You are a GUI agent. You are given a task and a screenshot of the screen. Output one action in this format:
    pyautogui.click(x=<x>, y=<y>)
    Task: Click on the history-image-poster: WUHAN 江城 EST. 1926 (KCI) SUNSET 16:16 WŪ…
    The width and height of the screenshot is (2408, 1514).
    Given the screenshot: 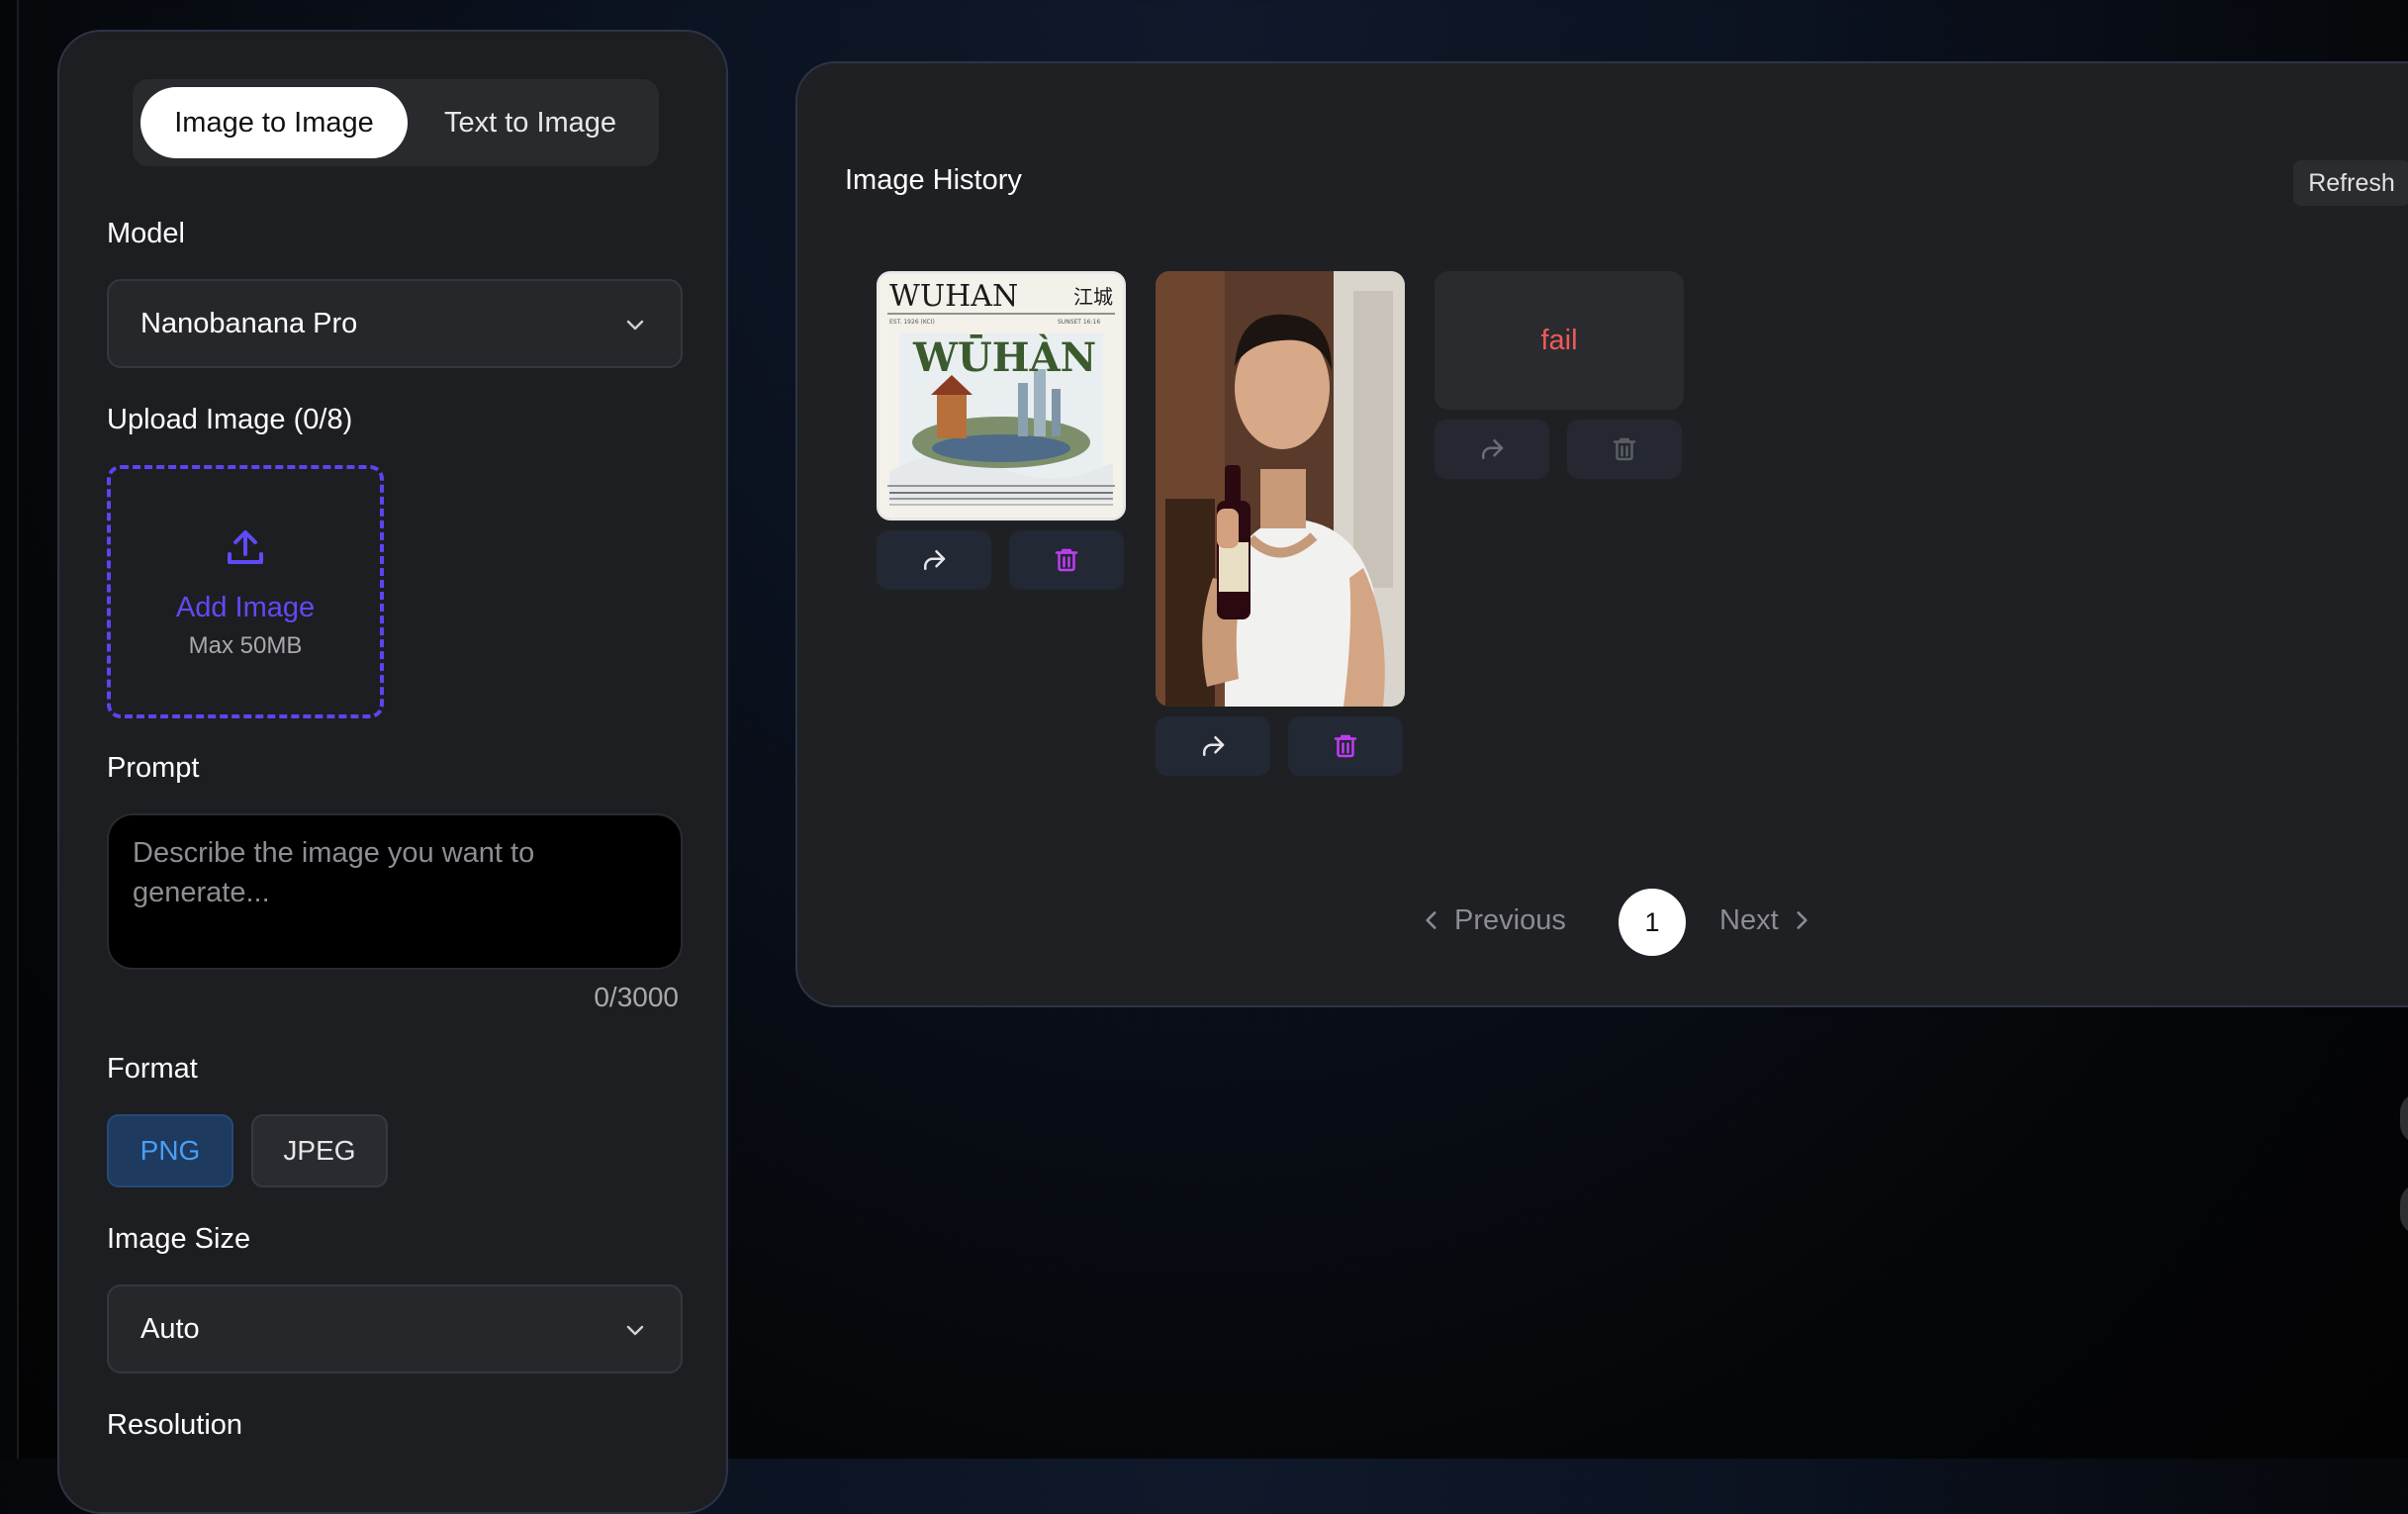 What is the action you would take?
    pyautogui.click(x=1001, y=395)
    